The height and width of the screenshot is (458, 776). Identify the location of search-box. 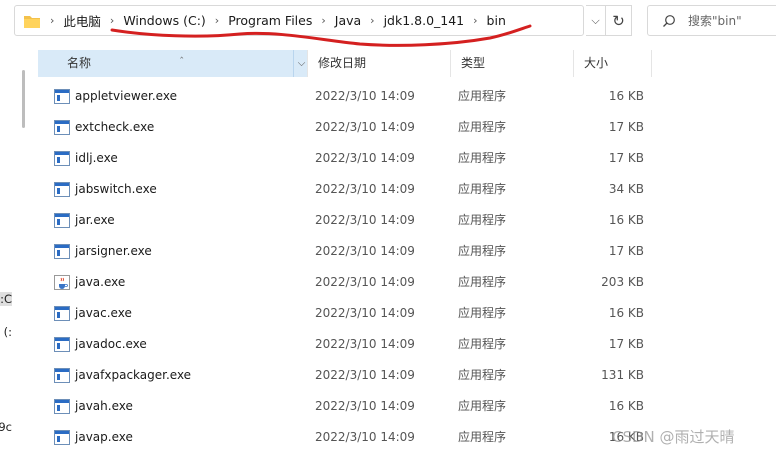
(711, 20).